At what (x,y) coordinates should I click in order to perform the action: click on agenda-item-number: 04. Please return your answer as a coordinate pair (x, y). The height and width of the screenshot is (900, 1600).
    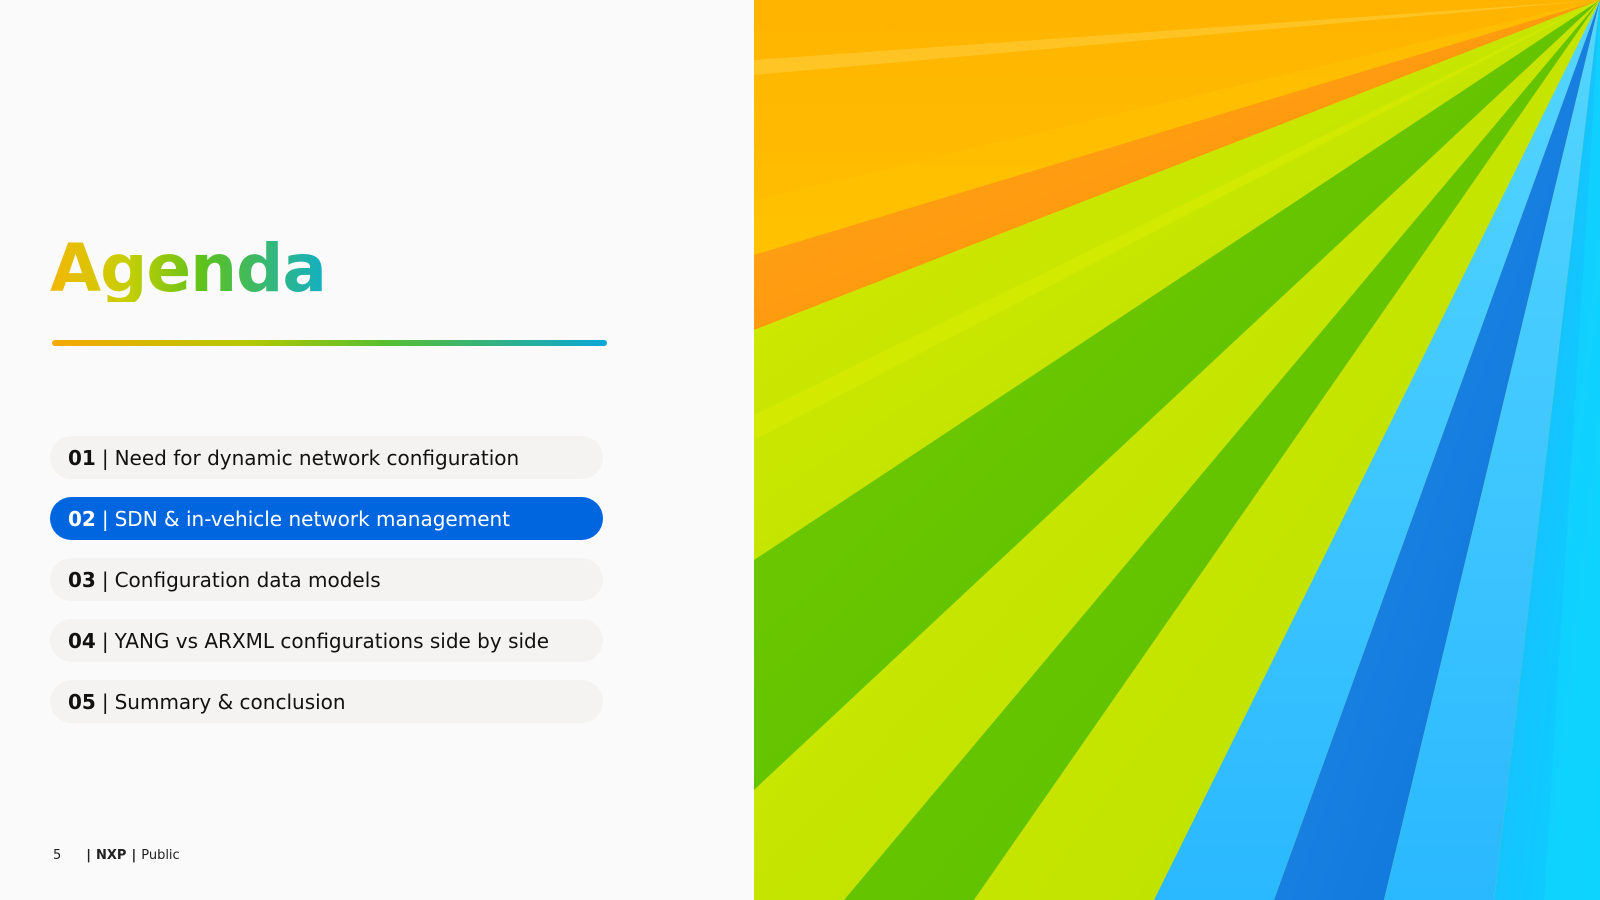
    Looking at the image, I should click on (82, 640).